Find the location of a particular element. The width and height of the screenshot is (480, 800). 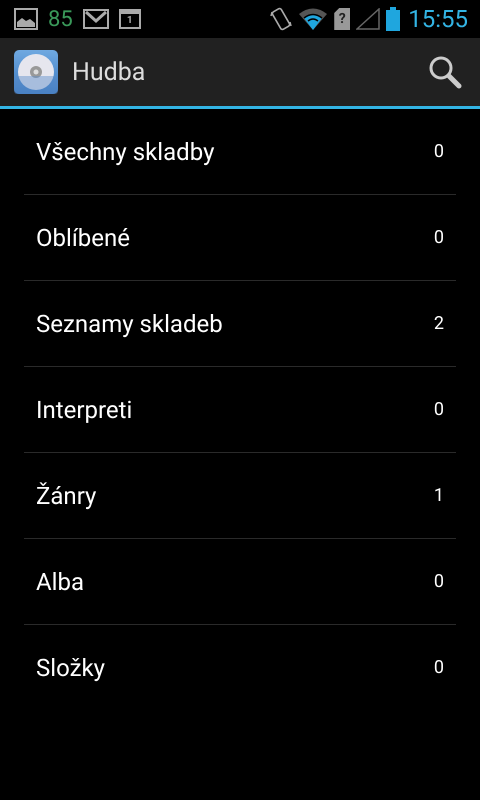

search-icon is located at coordinates (445, 72).